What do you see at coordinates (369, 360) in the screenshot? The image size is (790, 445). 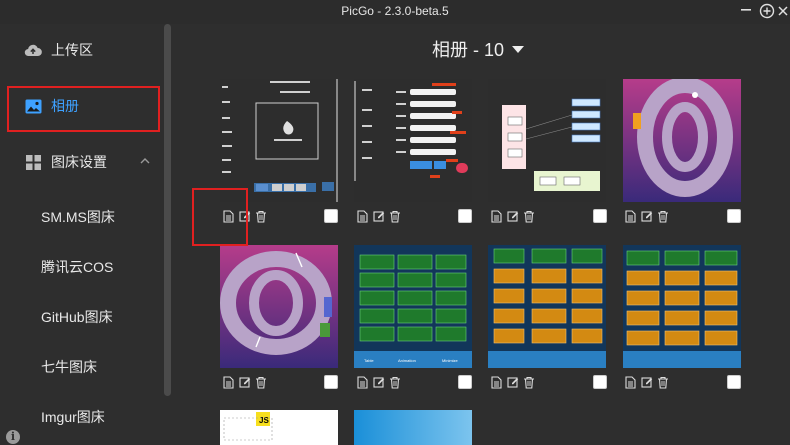 I see `table-footer-label: Table` at bounding box center [369, 360].